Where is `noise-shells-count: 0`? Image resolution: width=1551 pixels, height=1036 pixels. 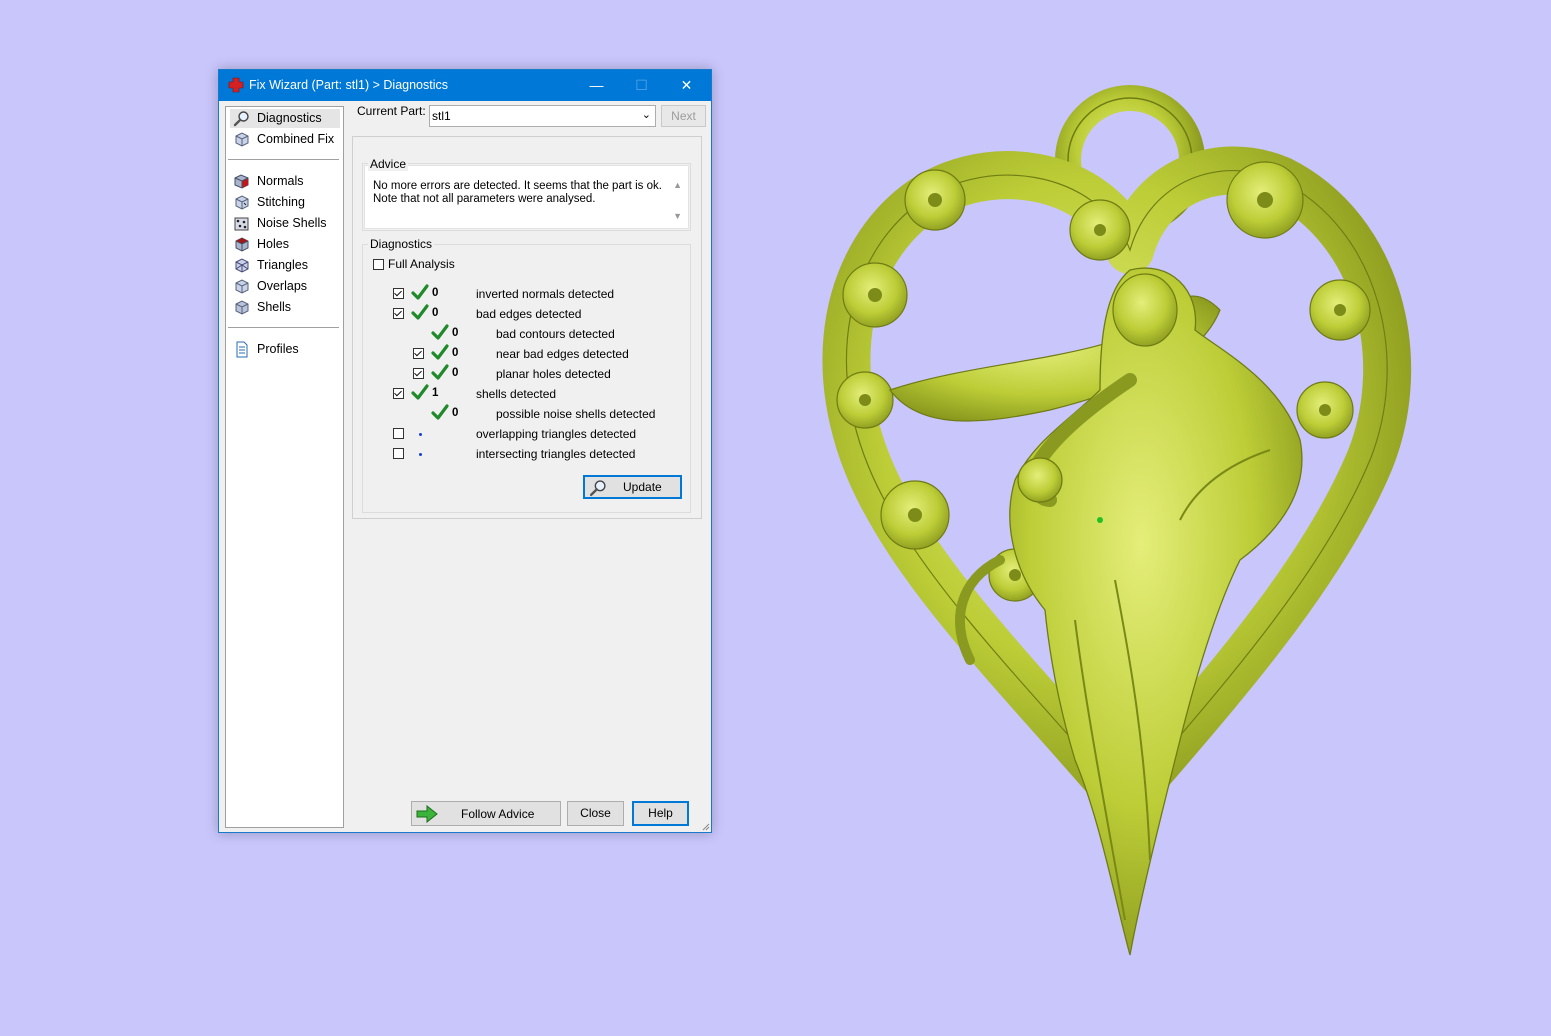
noise-shells-count: 0 is located at coordinates (455, 413).